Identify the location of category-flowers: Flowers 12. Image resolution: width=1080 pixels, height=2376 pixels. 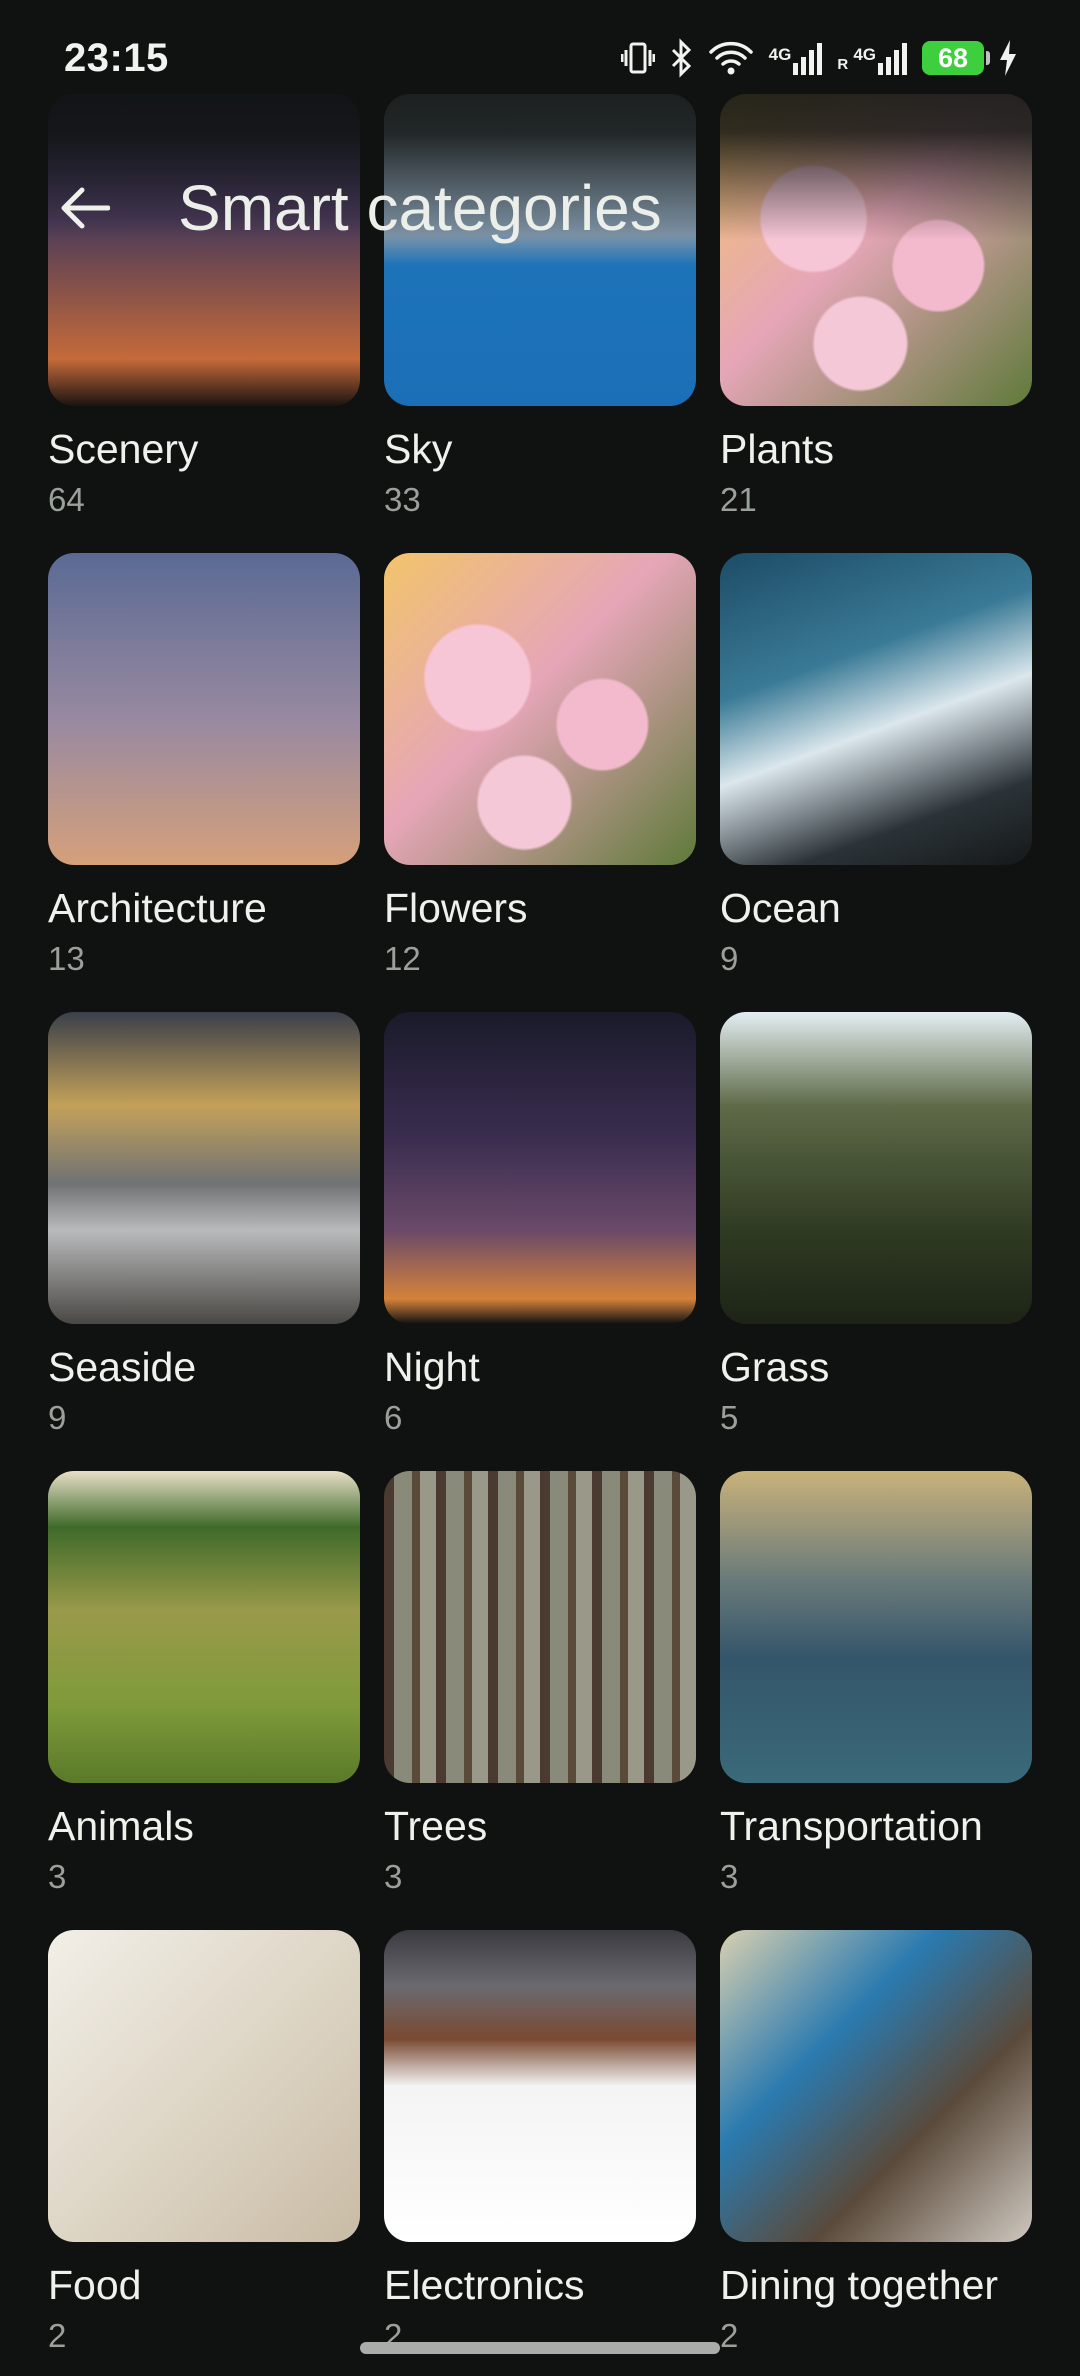
(540, 765).